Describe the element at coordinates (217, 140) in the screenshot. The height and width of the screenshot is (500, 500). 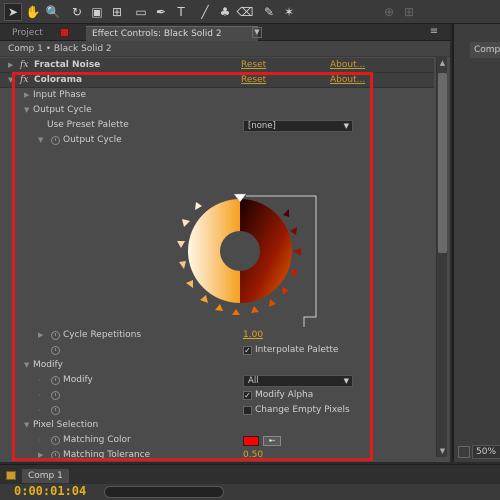
I see `property-output-cycle: ▼ Output Cycle` at that location.